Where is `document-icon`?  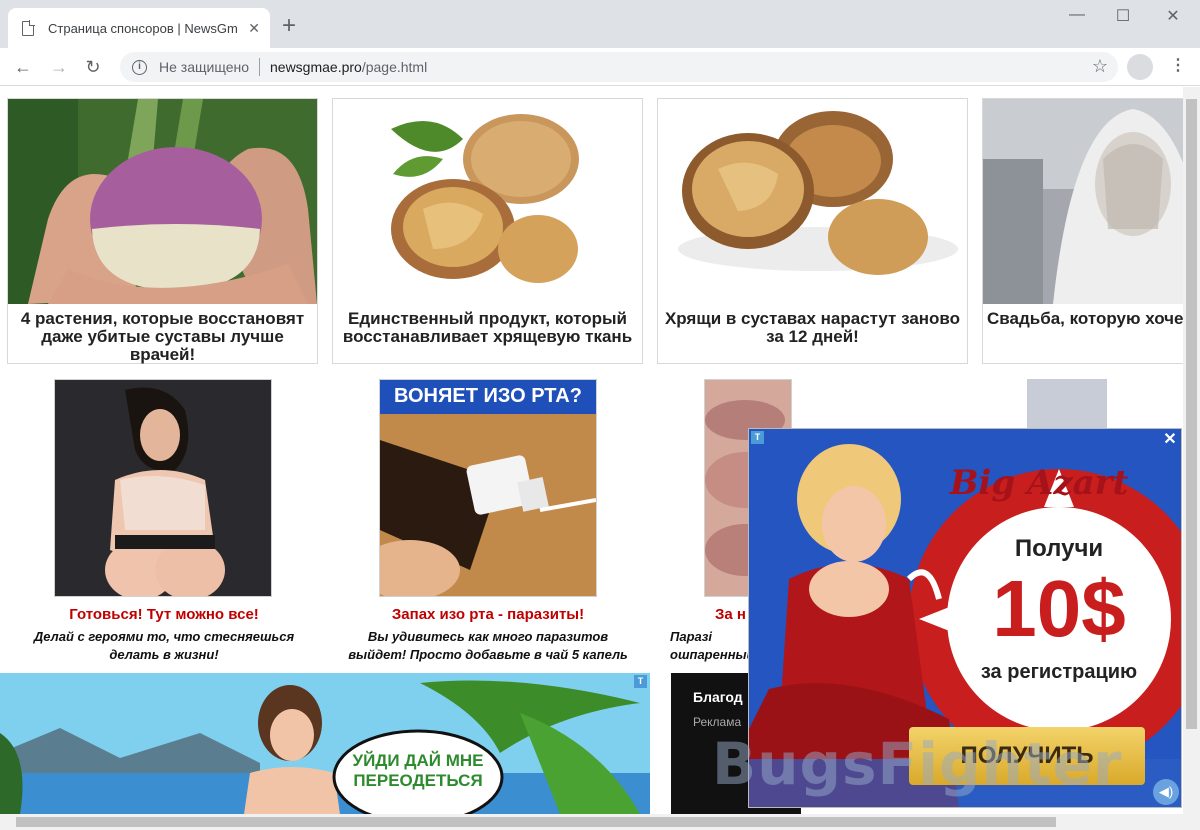 document-icon is located at coordinates (28, 28).